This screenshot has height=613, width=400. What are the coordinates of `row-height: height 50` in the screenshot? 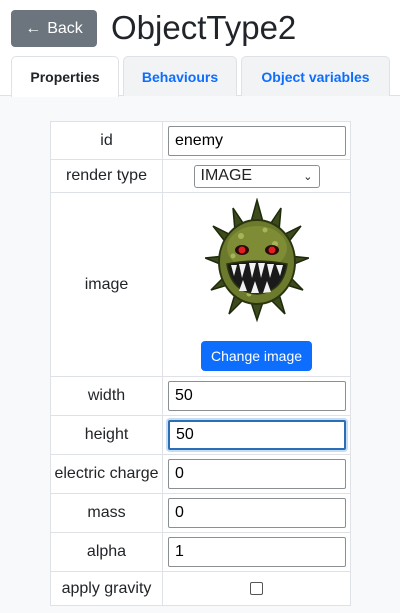 It's located at (200, 435).